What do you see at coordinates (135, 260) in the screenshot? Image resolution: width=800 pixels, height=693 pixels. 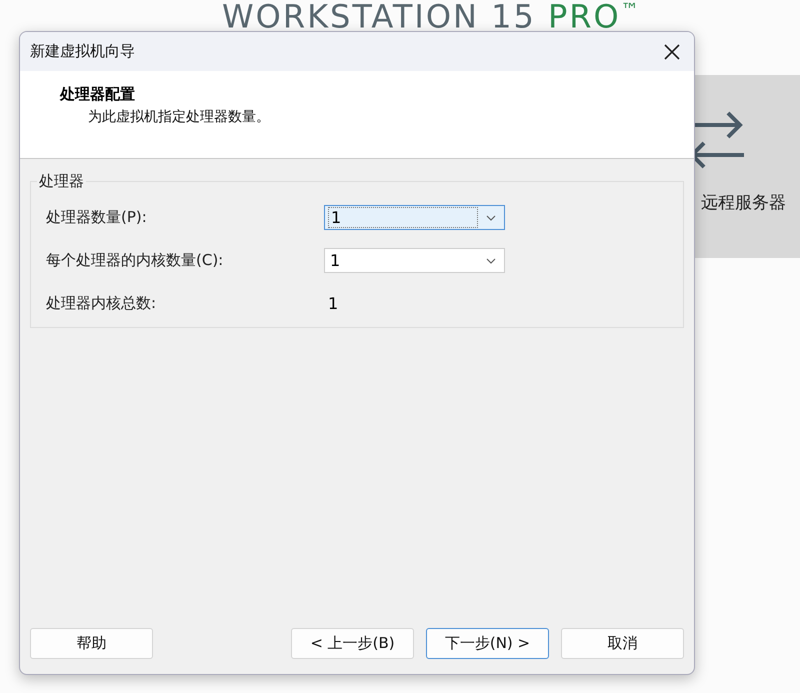 I see `field-label: 每个处理器的内核数量(C):` at bounding box center [135, 260].